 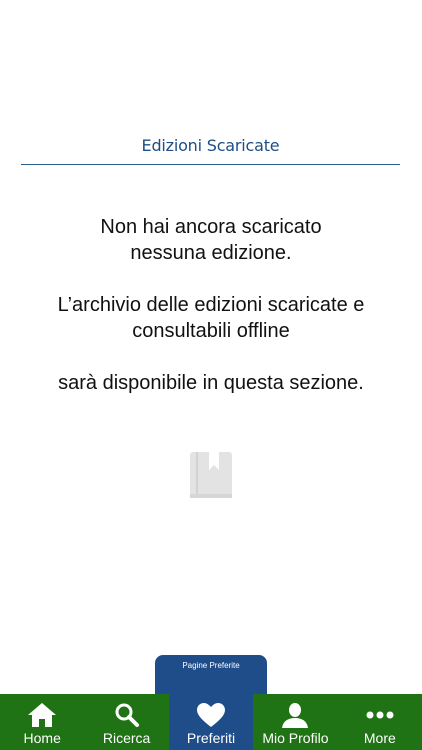 What do you see at coordinates (295, 738) in the screenshot?
I see `tab-my-profile-label: Mio Profilo` at bounding box center [295, 738].